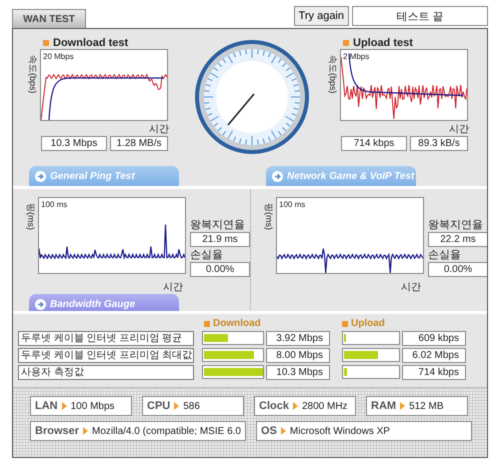 The height and width of the screenshot is (469, 500). Describe the element at coordinates (106, 338) in the screenshot. I see `row-label: 두루넷 케이블 인터넷 프리미엄 평균` at that location.